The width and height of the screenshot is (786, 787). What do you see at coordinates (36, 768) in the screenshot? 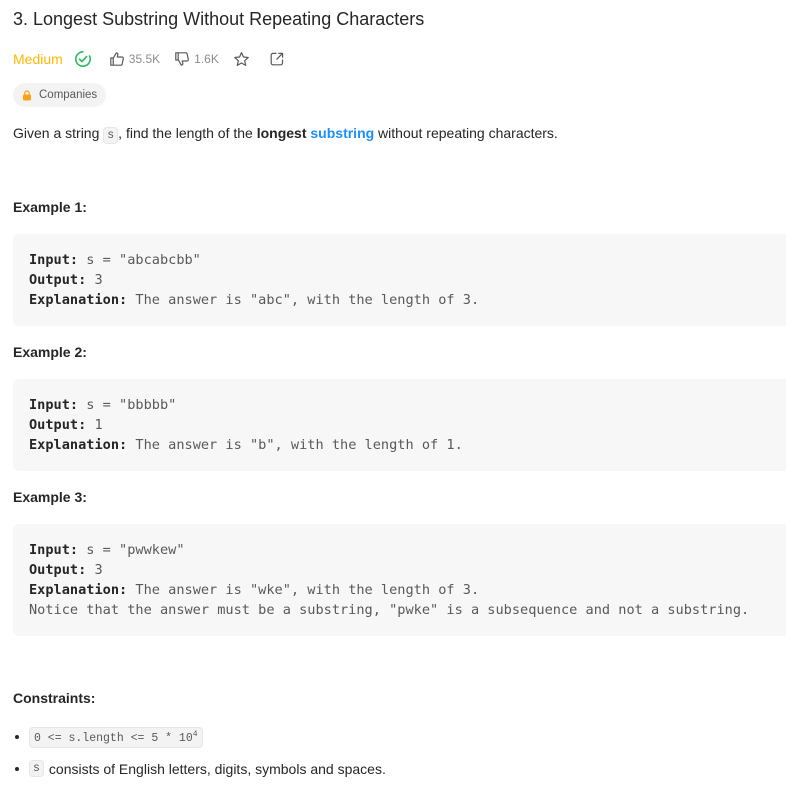
I see `constraint-2-code: s` at bounding box center [36, 768].